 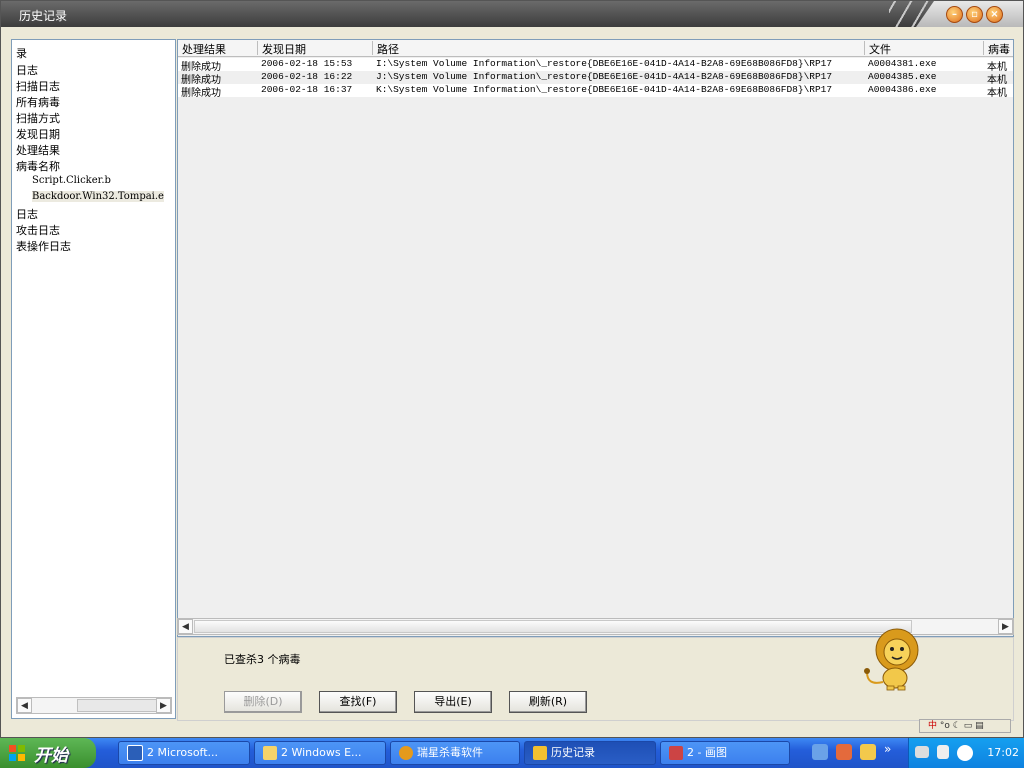 What do you see at coordinates (270, 753) in the screenshot?
I see `folder-icon` at bounding box center [270, 753].